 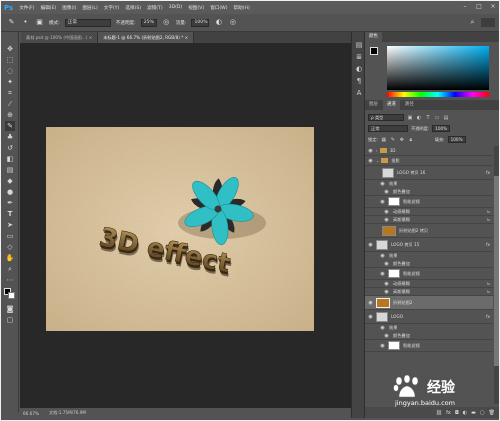 I want to click on filter-shape-icon: ▭, so click(x=437, y=118).